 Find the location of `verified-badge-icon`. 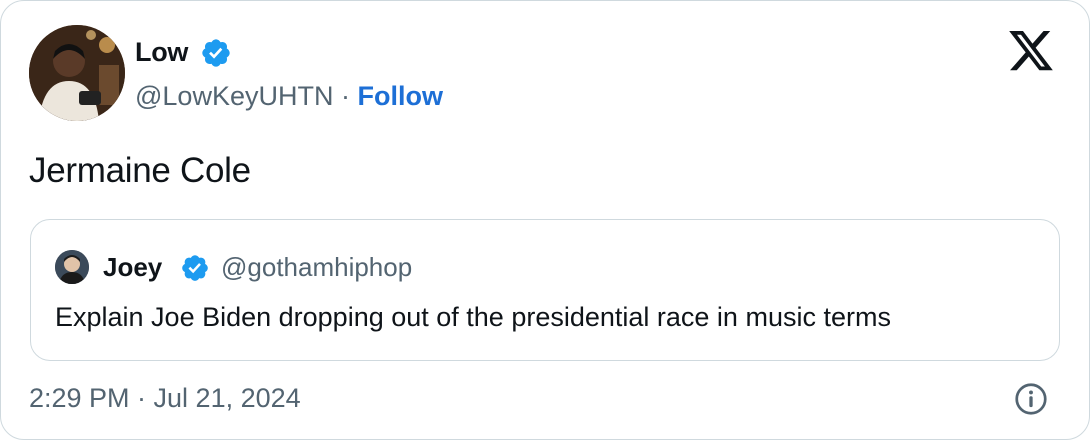

verified-badge-icon is located at coordinates (216, 53).